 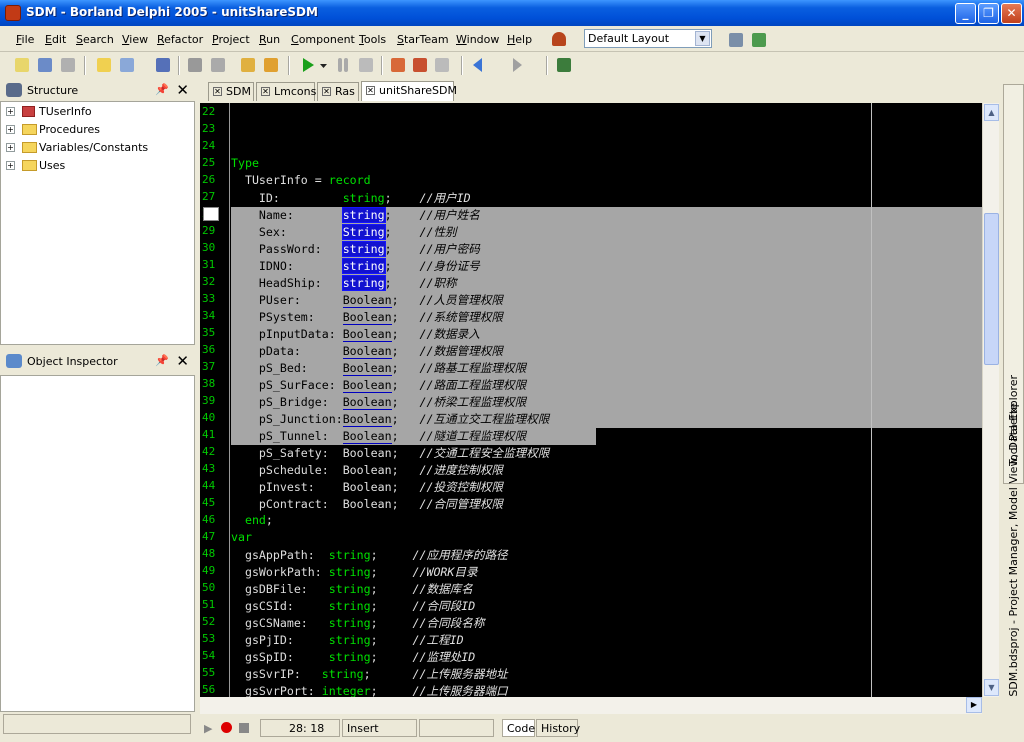 I want to click on tab-lmcons: ✕ Lmcons, so click(x=286, y=91).